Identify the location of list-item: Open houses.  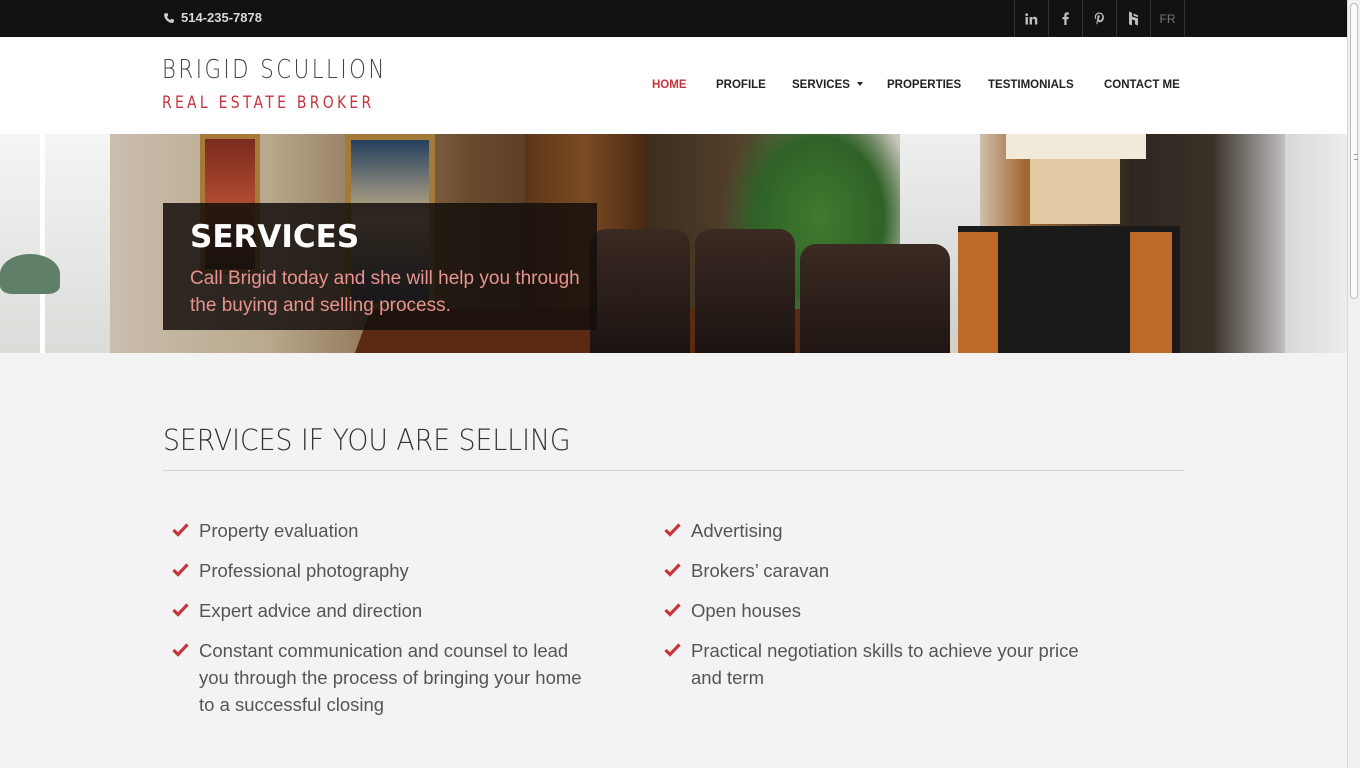
(879, 610).